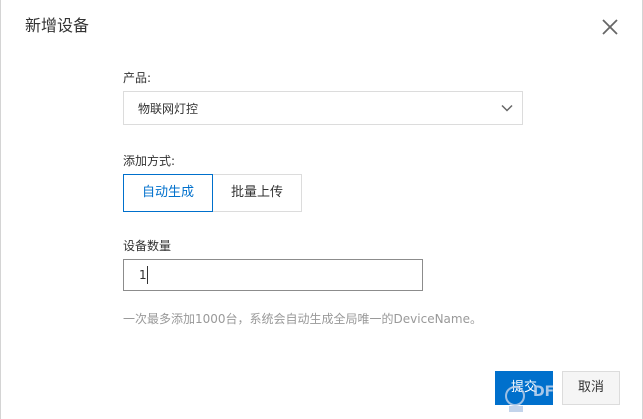 The image size is (643, 419). Describe the element at coordinates (168, 193) in the screenshot. I see `add-method-auto-button: 自动生成` at that location.